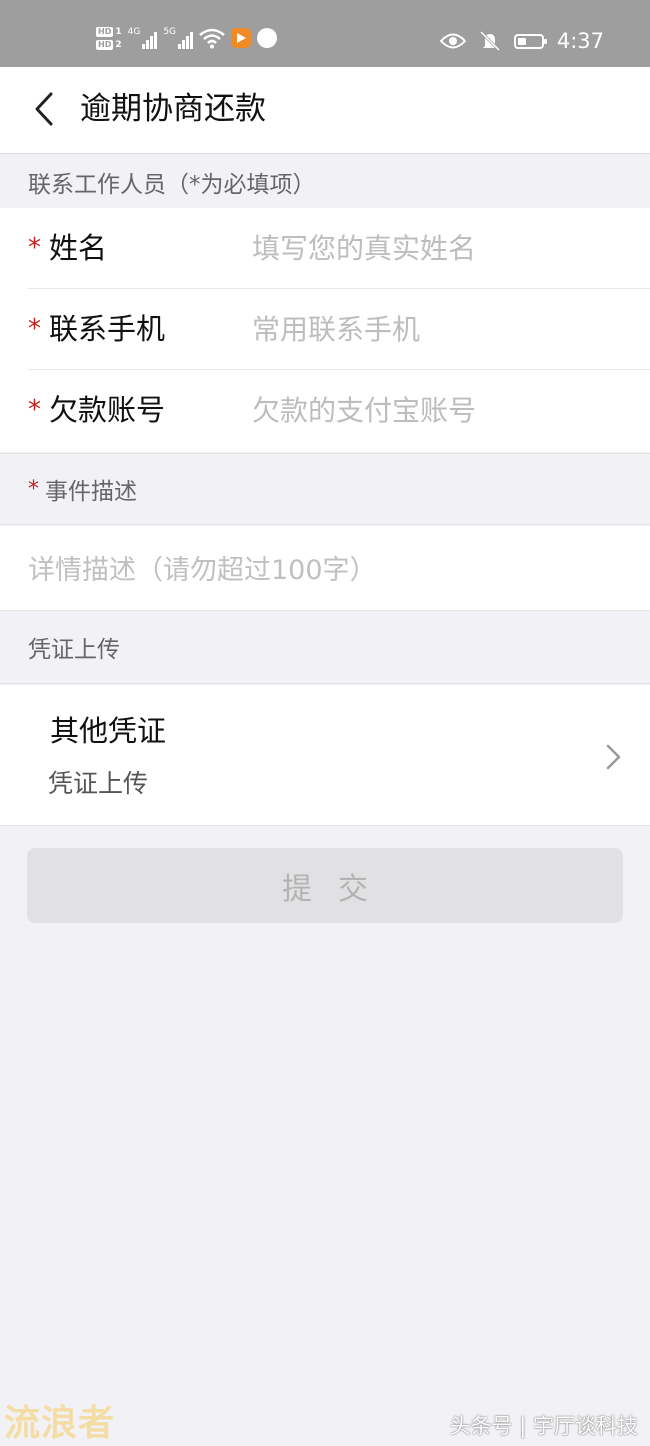  I want to click on description-header-text: 事件描述, so click(91, 492).